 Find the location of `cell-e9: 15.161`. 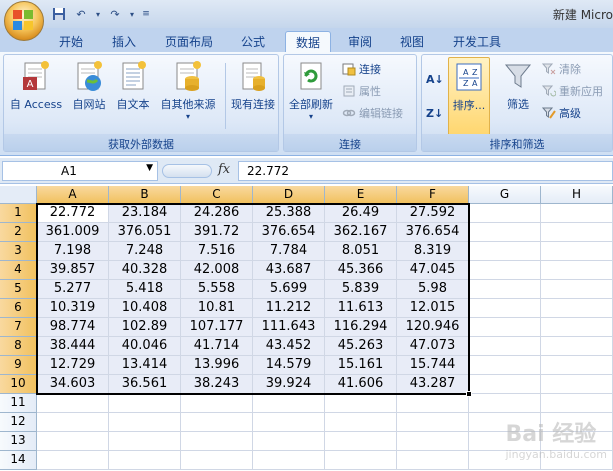

cell-e9: 15.161 is located at coordinates (361, 365).